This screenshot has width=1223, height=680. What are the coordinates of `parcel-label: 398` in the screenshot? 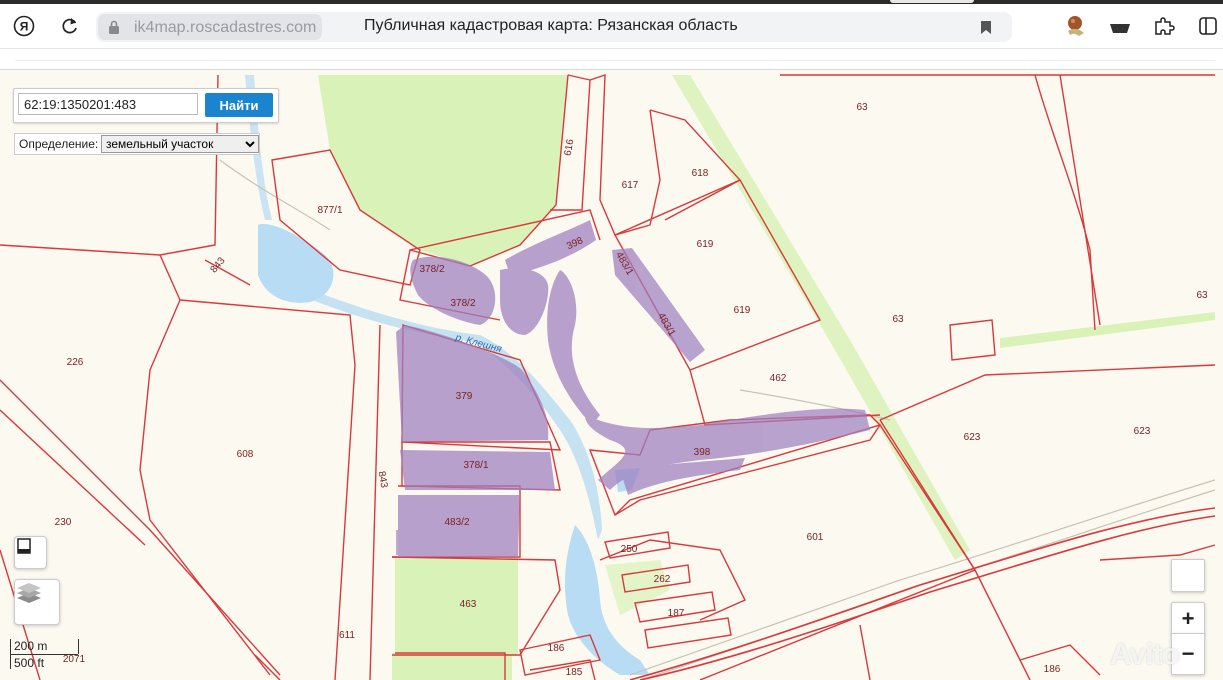 It's located at (702, 452).